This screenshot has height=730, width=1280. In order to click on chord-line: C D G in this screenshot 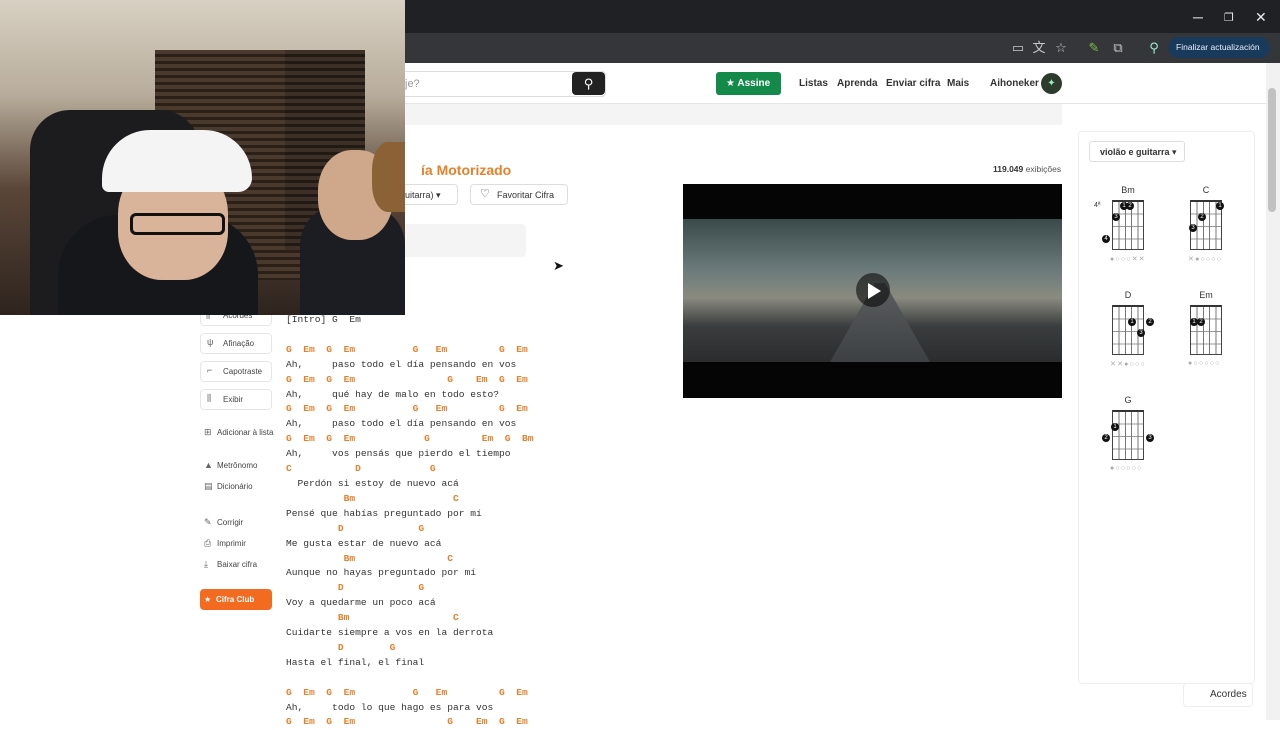, I will do `click(410, 469)`.